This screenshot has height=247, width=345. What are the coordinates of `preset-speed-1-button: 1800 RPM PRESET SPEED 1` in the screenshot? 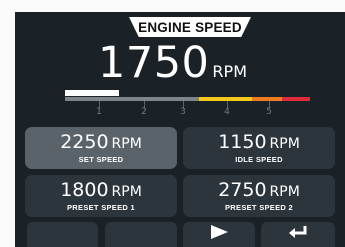 It's located at (101, 196).